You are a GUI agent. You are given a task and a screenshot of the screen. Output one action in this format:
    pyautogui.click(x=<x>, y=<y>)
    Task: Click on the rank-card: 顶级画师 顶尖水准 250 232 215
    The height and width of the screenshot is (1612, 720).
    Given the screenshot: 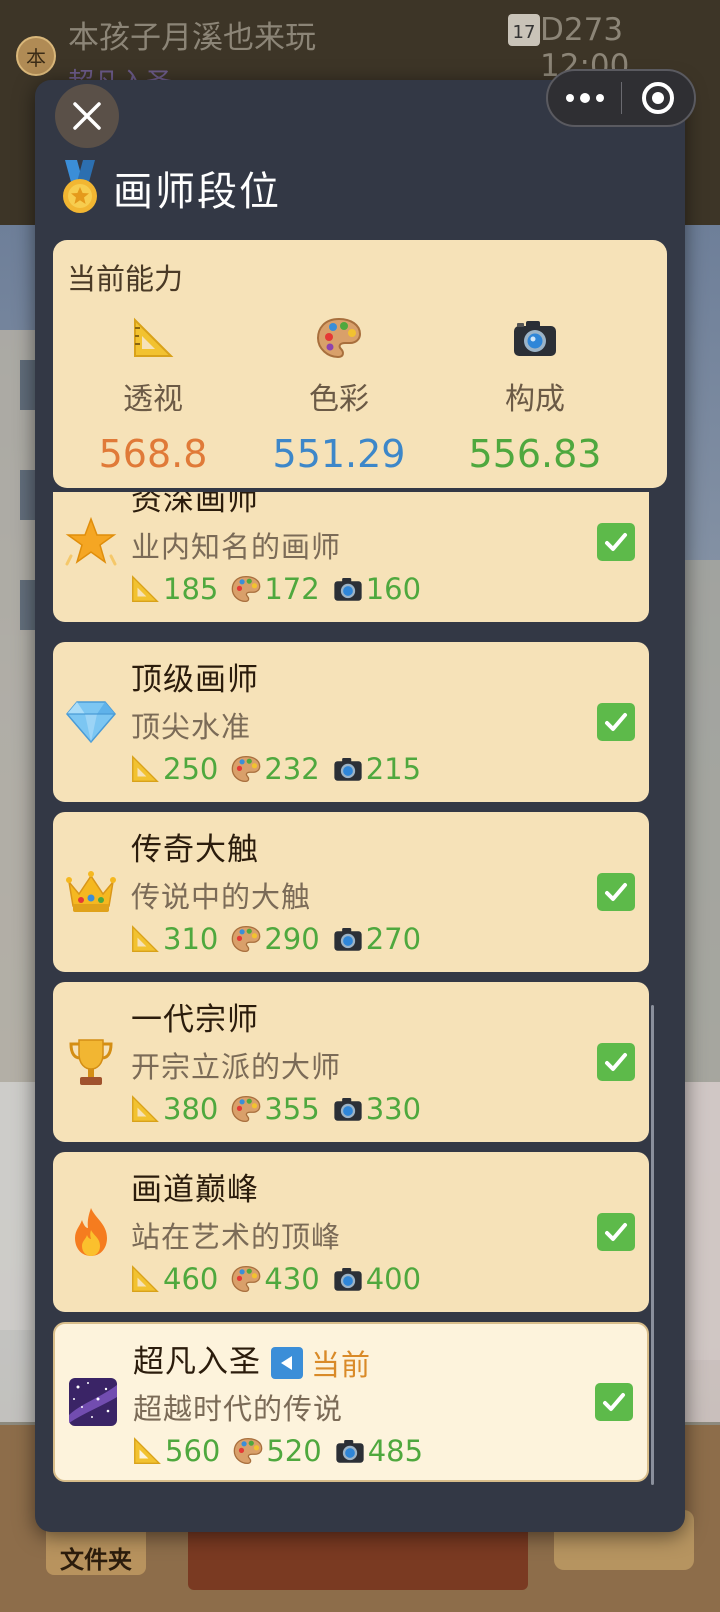 What is the action you would take?
    pyautogui.click(x=351, y=722)
    